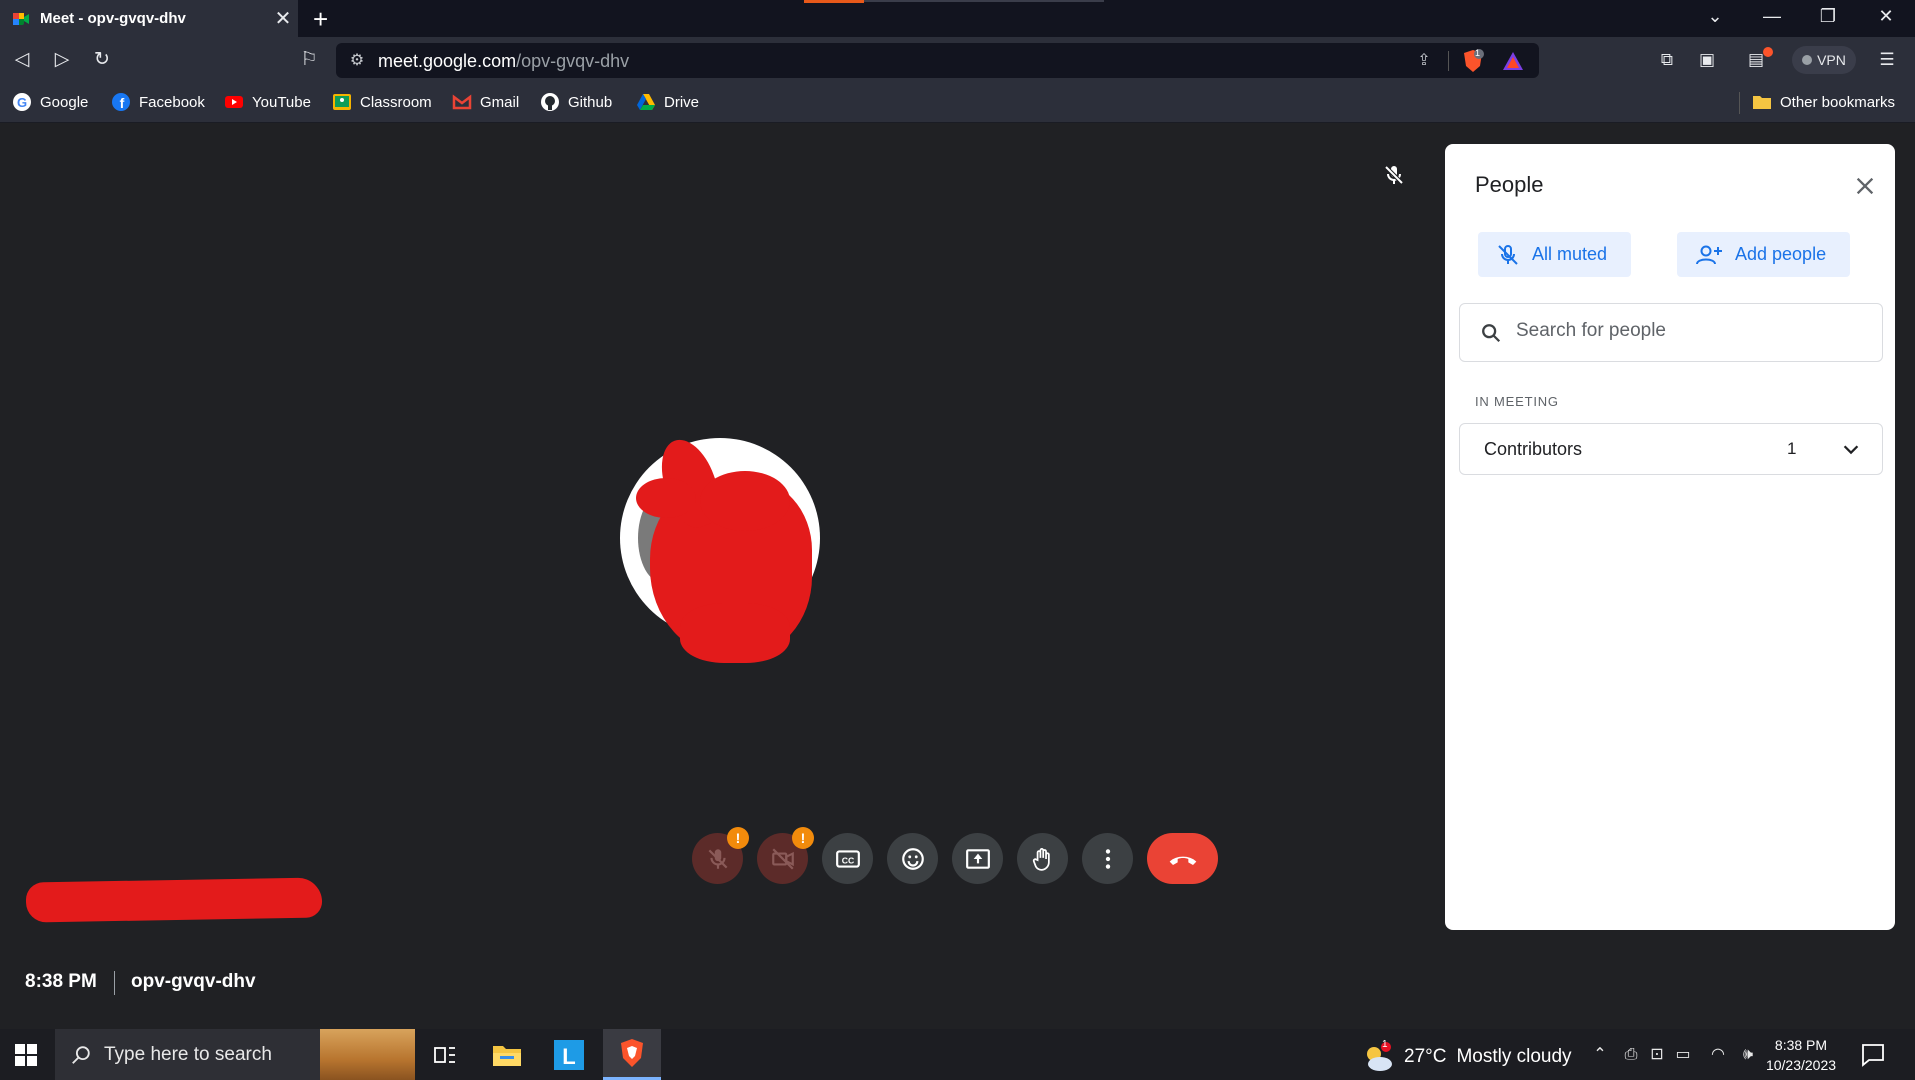 The image size is (1915, 1080). Describe the element at coordinates (1424, 61) in the screenshot. I see `share-icon: ⇪` at that location.